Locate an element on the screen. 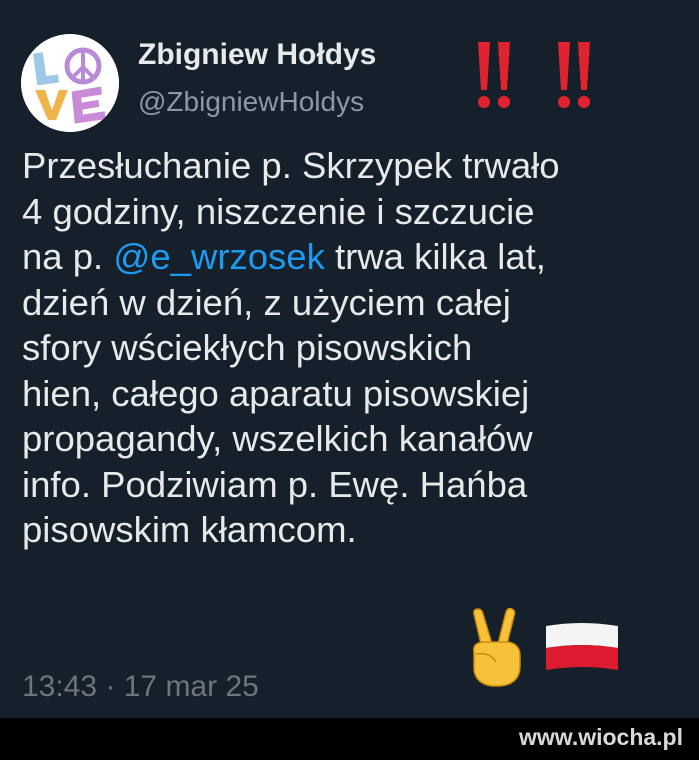 Image resolution: width=699 pixels, height=760 pixels. tweet-text-line: pisowskim kłamcom. is located at coordinates (352, 530).